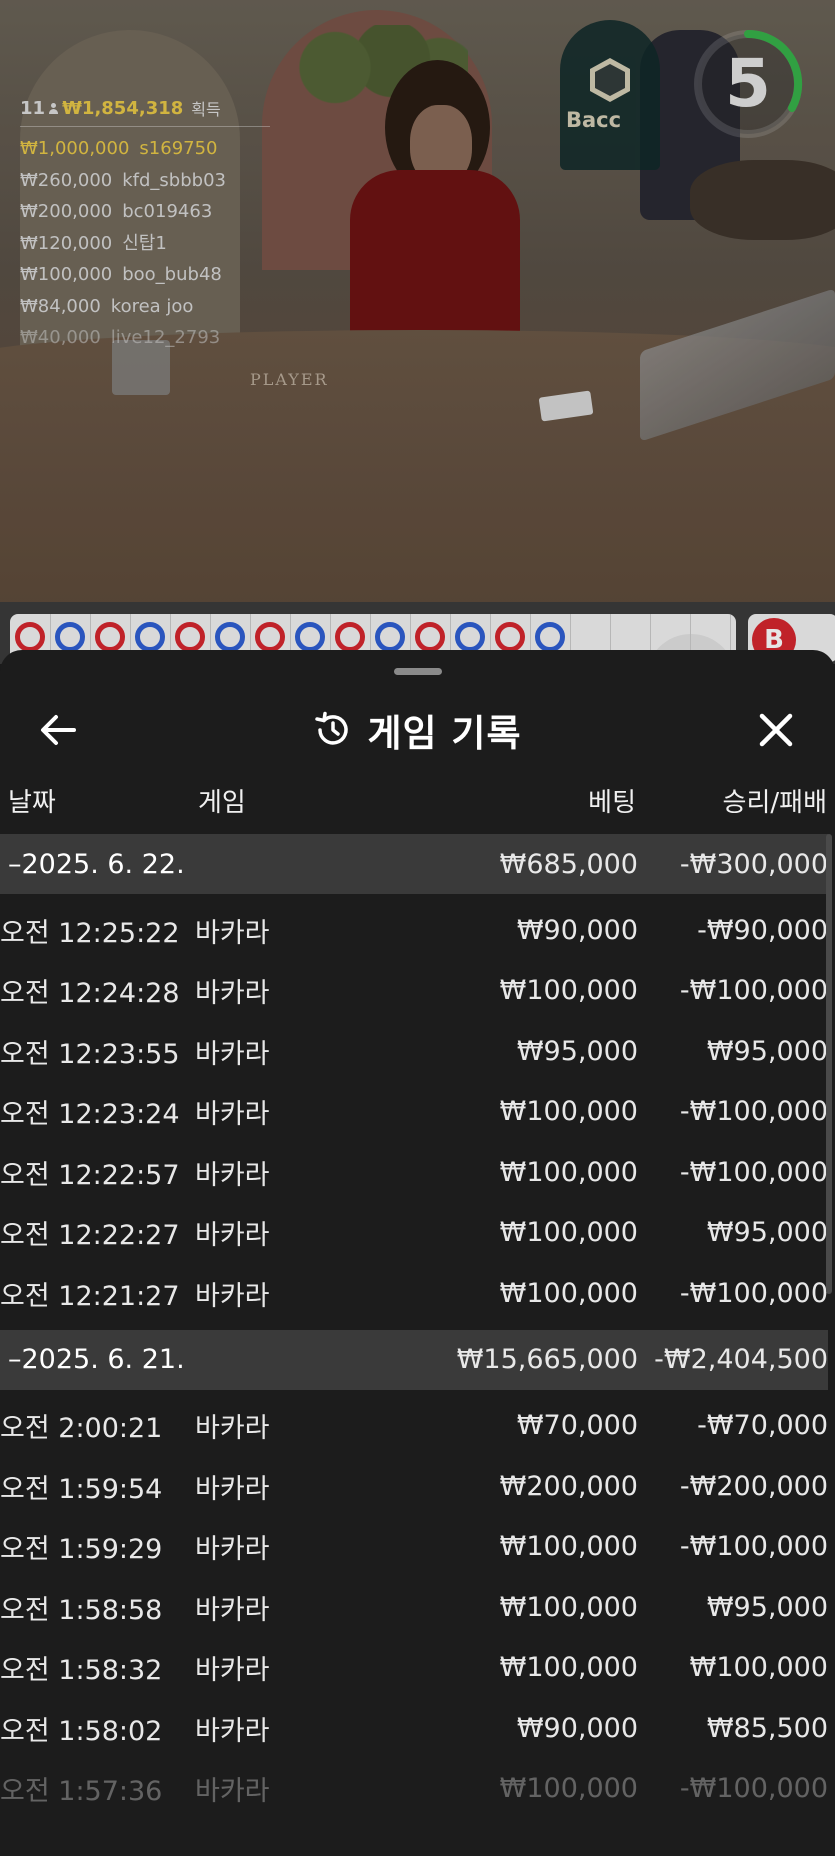  I want to click on history-row: 오전 12:24:28 바카라 ₩100,000 -₩100,000, so click(414, 991).